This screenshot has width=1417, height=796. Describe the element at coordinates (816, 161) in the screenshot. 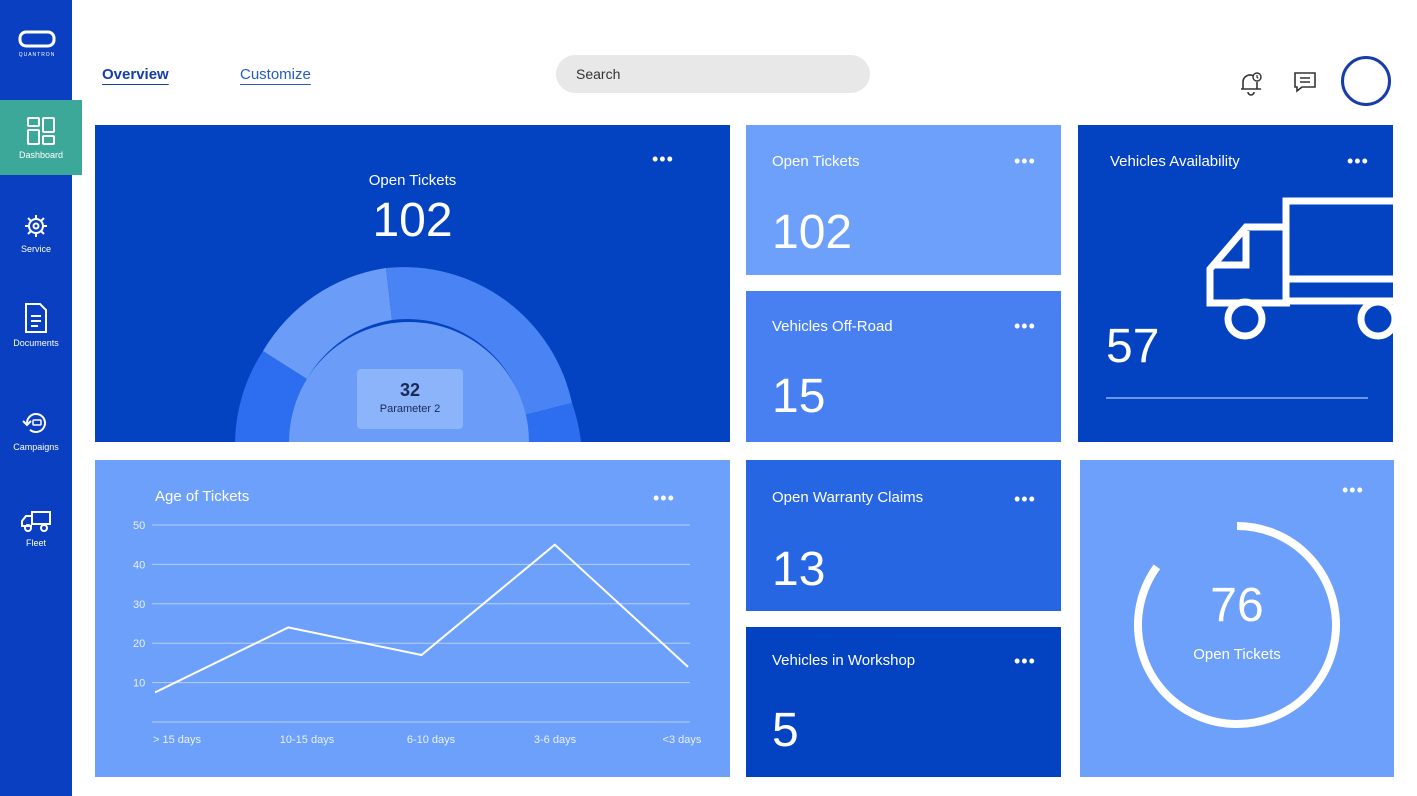

I see `card-title: Open Tickets` at that location.